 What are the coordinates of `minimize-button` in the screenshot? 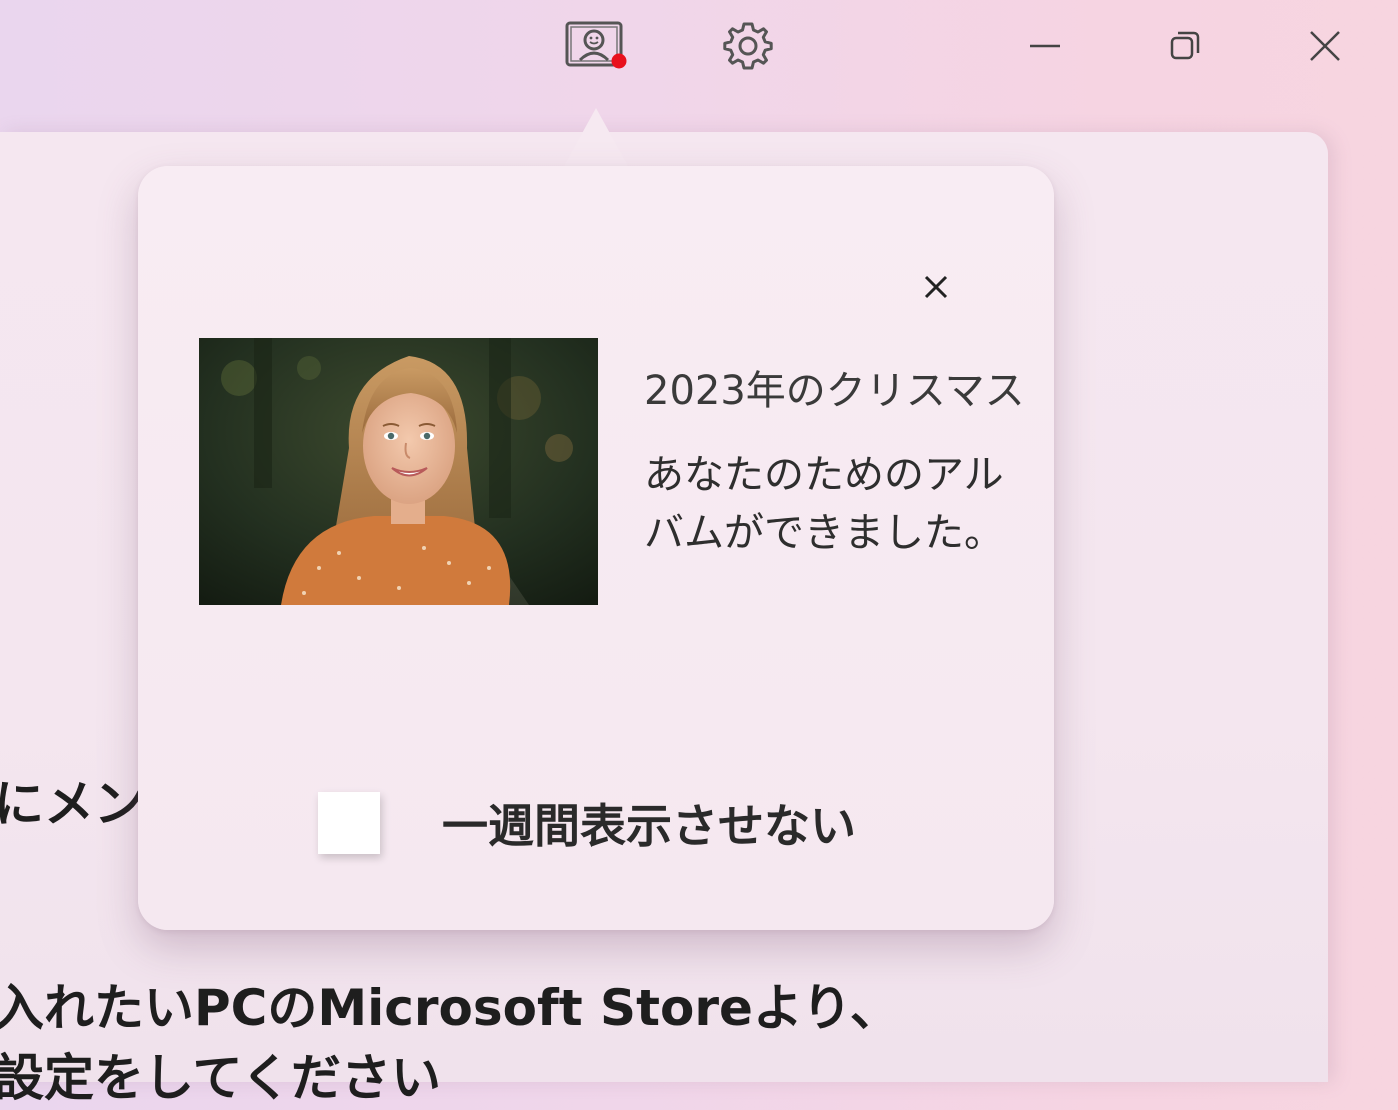 It's located at (1045, 46).